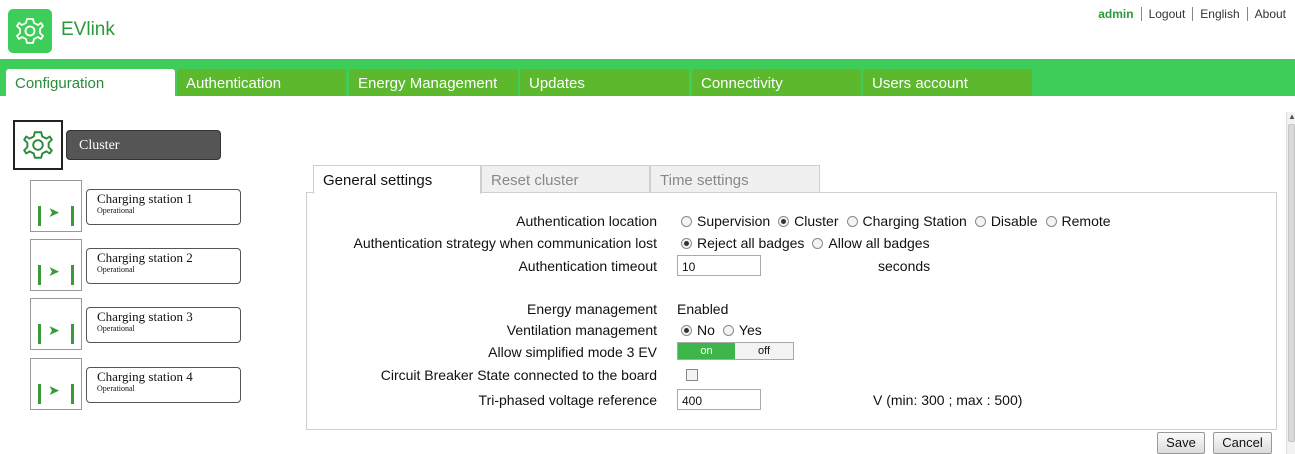 The image size is (1295, 454). What do you see at coordinates (809, 243) in the screenshot?
I see `auth-strategy-options: Reject all badges Allow all badges` at bounding box center [809, 243].